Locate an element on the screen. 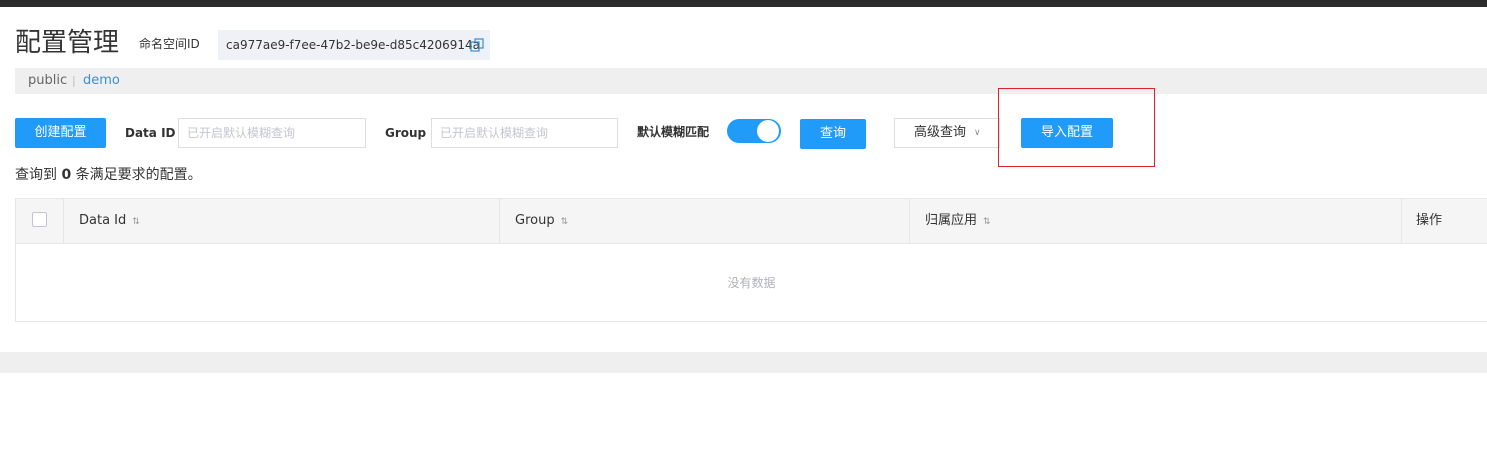 Image resolution: width=1487 pixels, height=475 pixels. page-title: 配置管理 is located at coordinates (67, 43).